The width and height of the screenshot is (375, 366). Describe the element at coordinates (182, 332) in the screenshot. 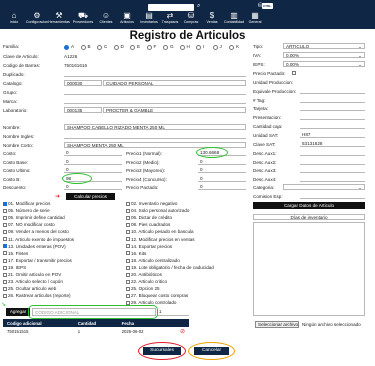

I see `delete-icon: ⊘` at that location.